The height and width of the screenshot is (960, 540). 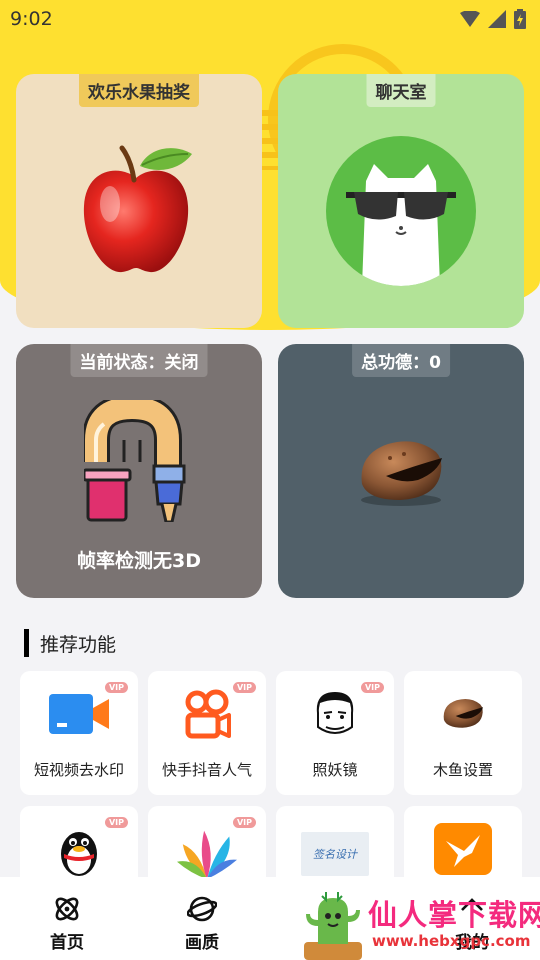 What do you see at coordinates (67, 943) in the screenshot?
I see `tab-home-label: 首页` at bounding box center [67, 943].